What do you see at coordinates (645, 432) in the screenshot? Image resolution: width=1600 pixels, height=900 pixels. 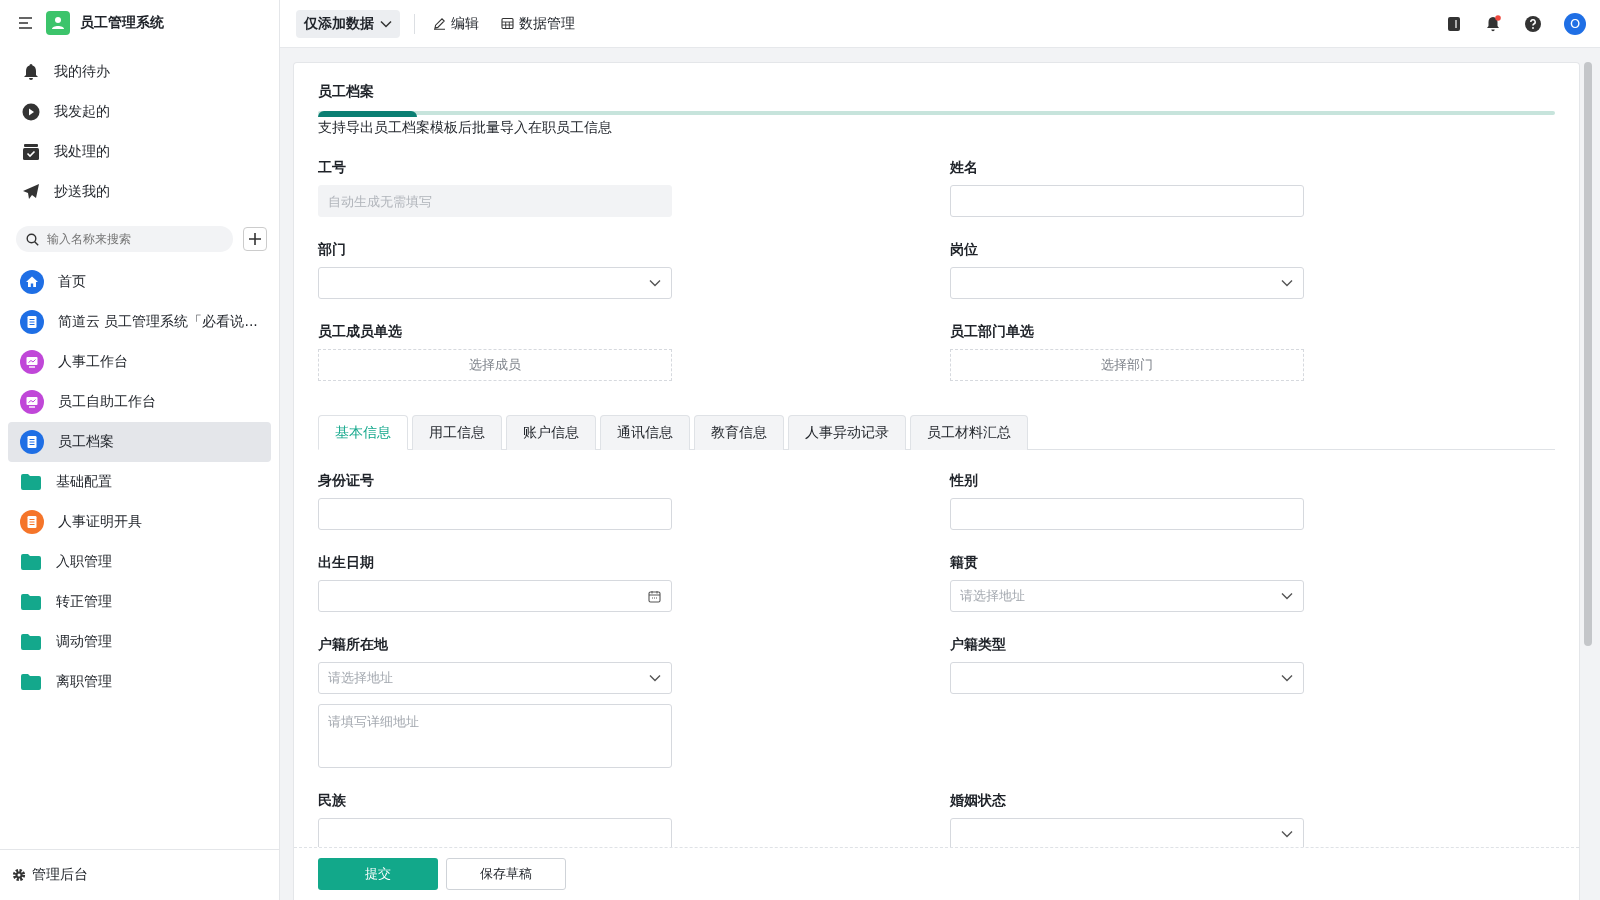 I see `tab: 通讯信息` at bounding box center [645, 432].